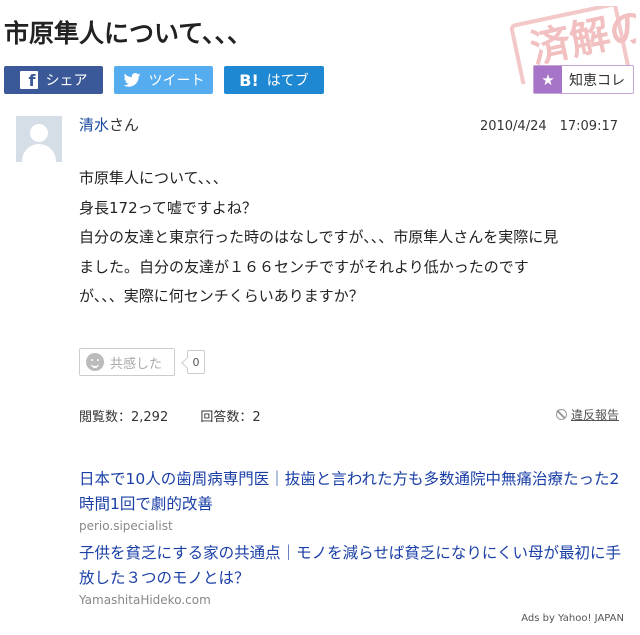 This screenshot has height=635, width=640. What do you see at coordinates (249, 80) in the screenshot?
I see `hatena-bookmark-icon: B!` at bounding box center [249, 80].